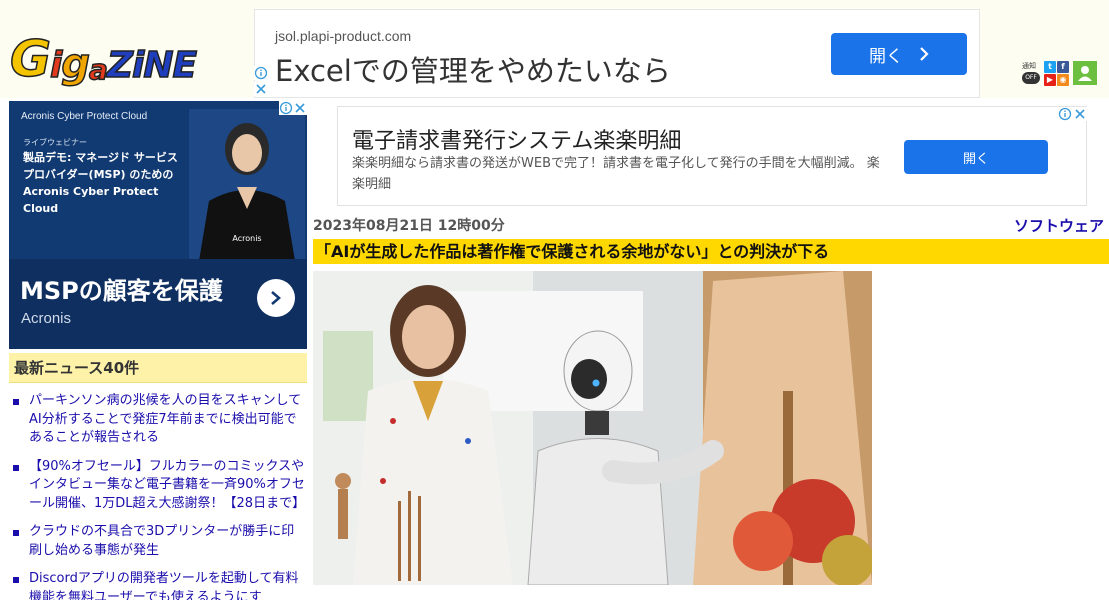 Image resolution: width=1109 pixels, height=600 pixels. I want to click on ad-company: Acronis, so click(46, 318).